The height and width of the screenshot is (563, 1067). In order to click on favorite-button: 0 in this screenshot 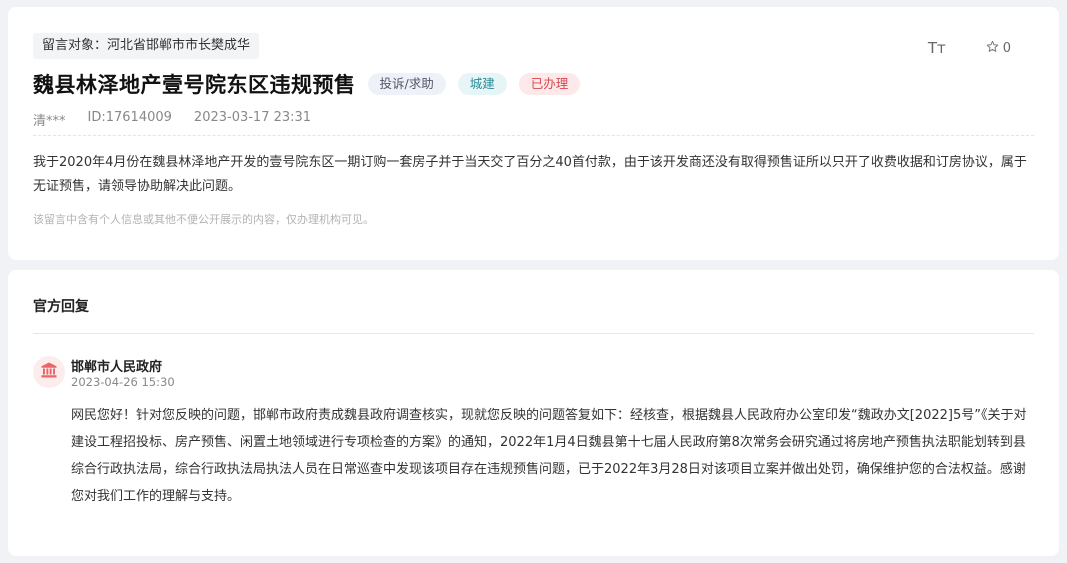, I will do `click(998, 48)`.